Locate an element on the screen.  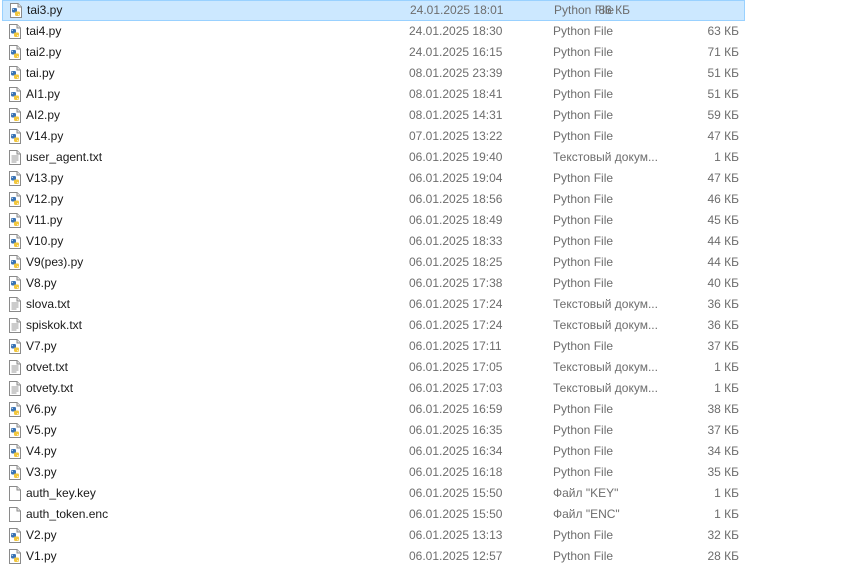
file-row: V5.py 06.01.2025 16:35 Python File 37 КБ is located at coordinates (427, 430).